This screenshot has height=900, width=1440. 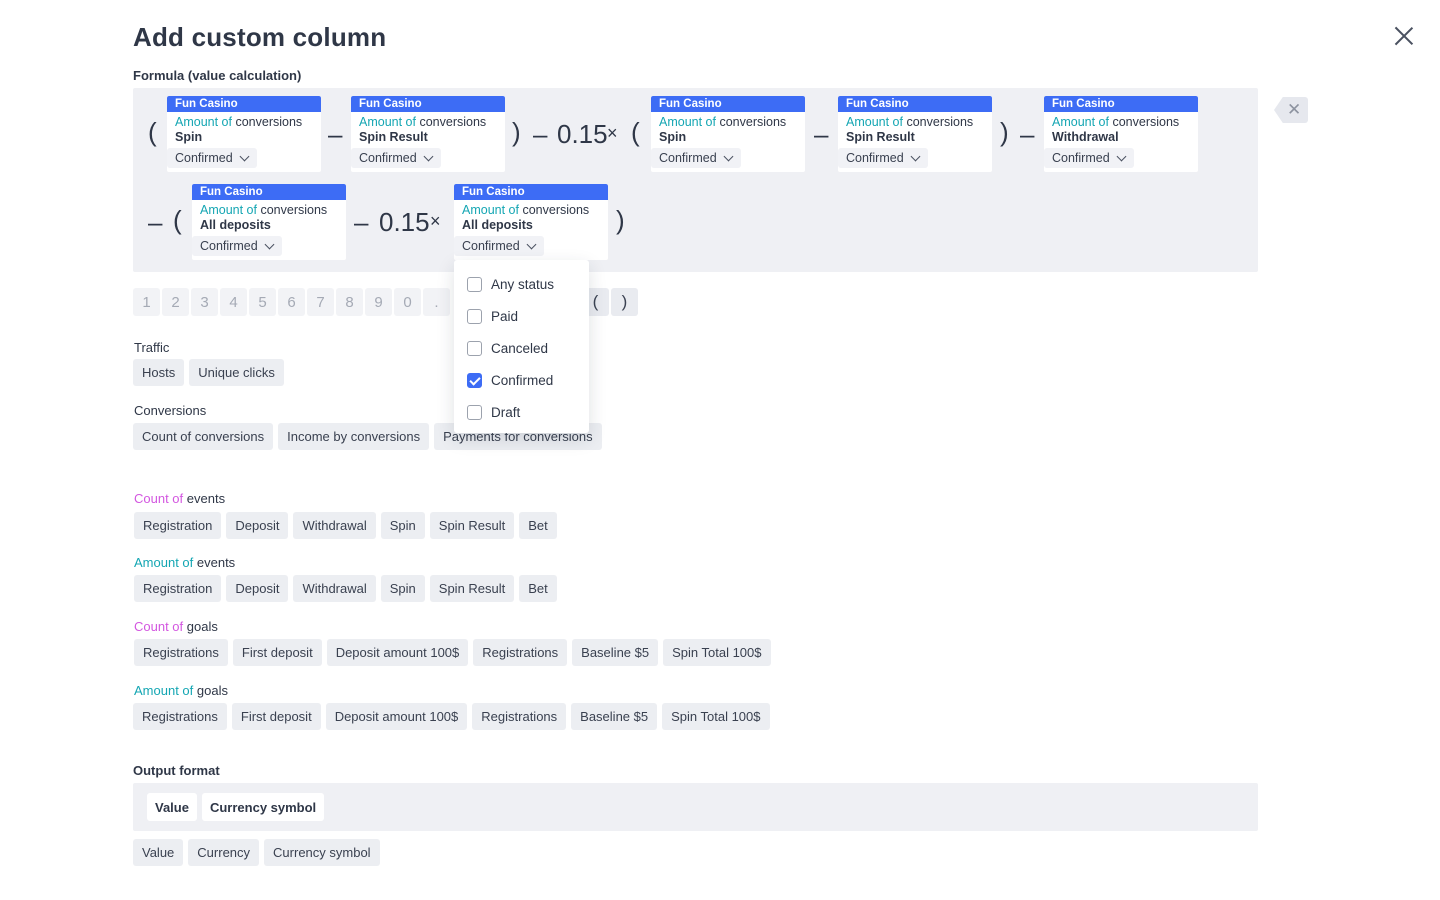 I want to click on keypad-key: 7, so click(x=320, y=302).